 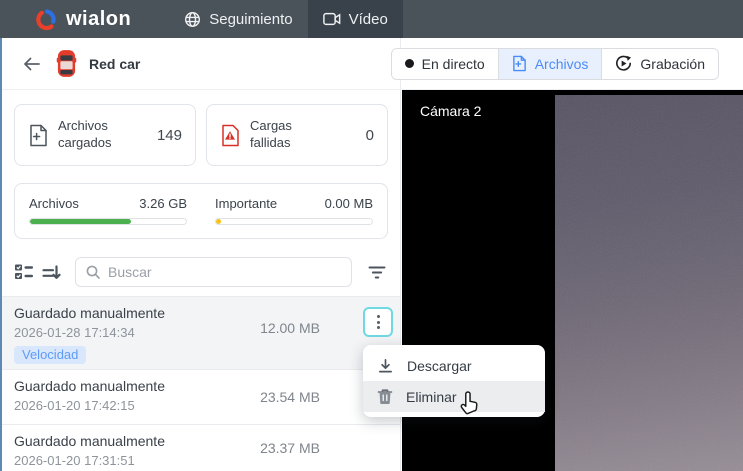 I want to click on multi-select-button, so click(x=24, y=272).